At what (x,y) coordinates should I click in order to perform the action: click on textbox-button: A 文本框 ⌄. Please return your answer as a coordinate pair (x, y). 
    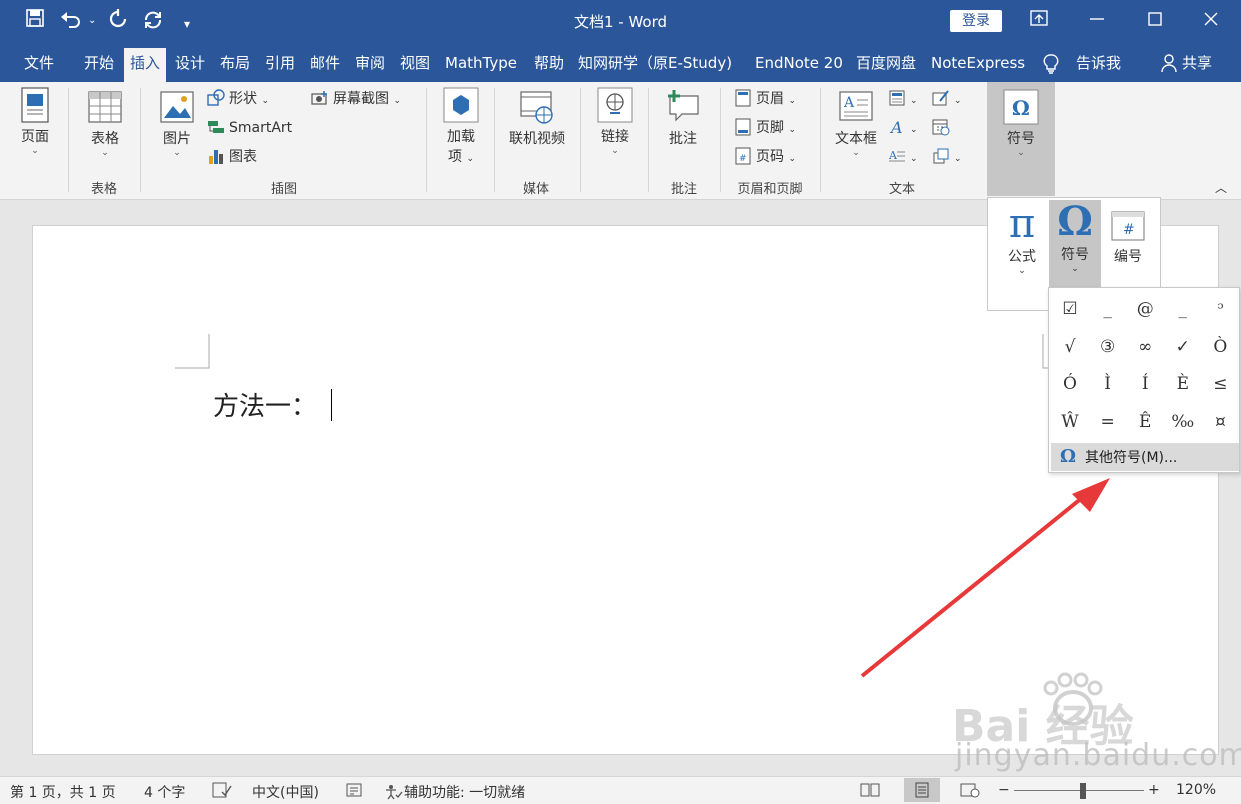
    Looking at the image, I should click on (856, 123).